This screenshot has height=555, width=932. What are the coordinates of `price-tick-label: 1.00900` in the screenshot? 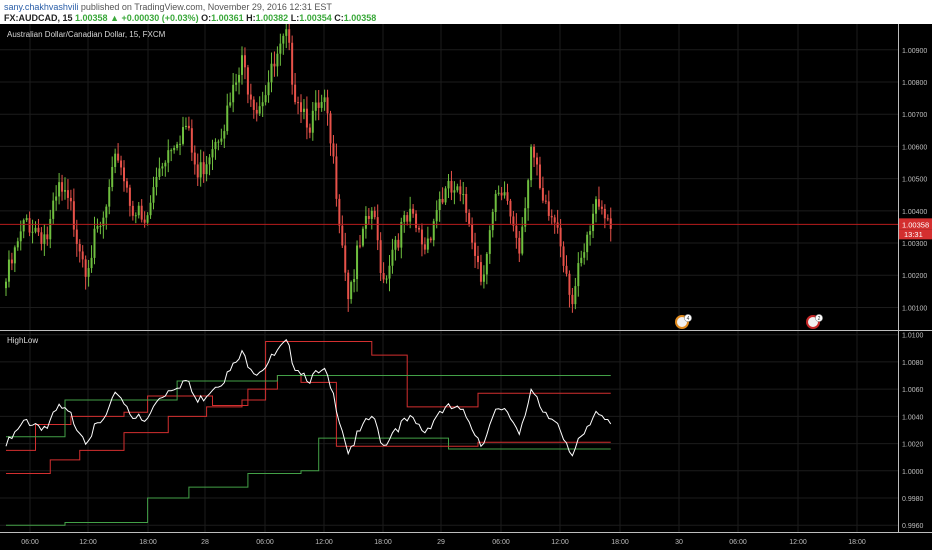 It's located at (914, 51).